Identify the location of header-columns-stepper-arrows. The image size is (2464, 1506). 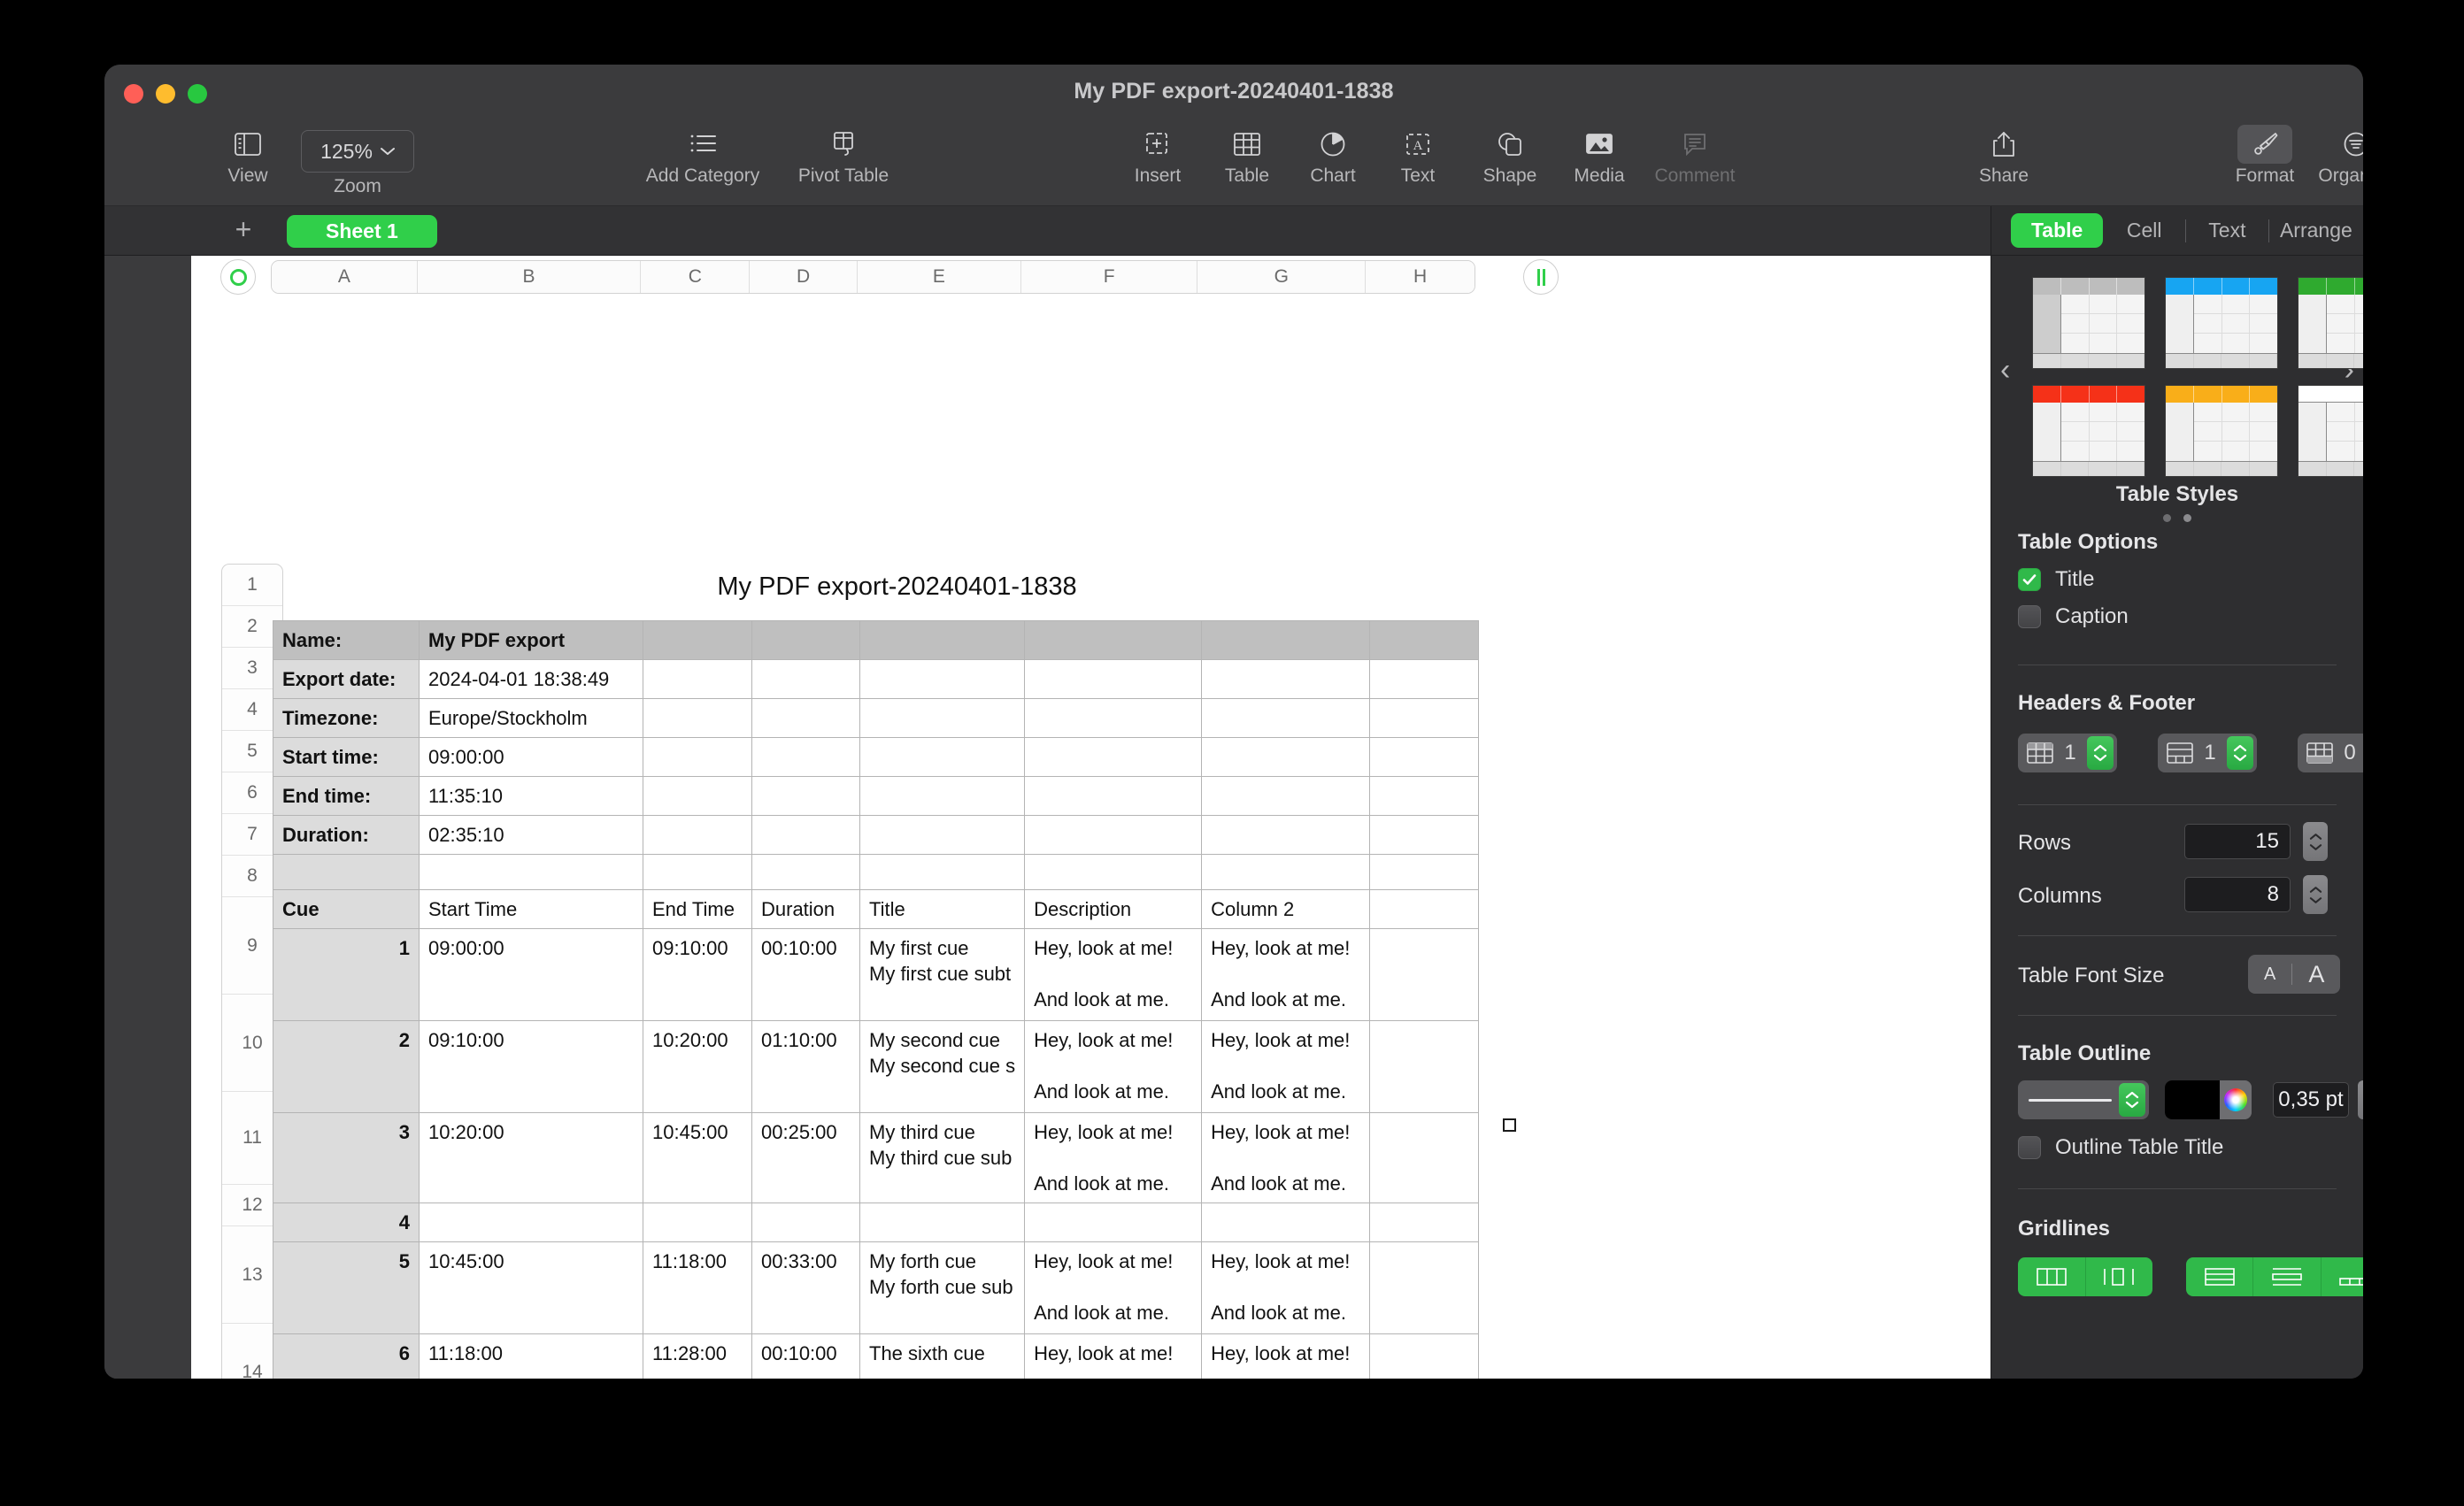
(2240, 753).